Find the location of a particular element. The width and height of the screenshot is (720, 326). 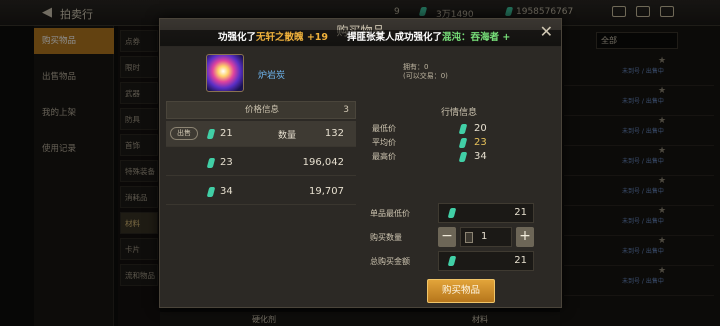

price-listings-header: 价格信息 3 is located at coordinates (261, 110).